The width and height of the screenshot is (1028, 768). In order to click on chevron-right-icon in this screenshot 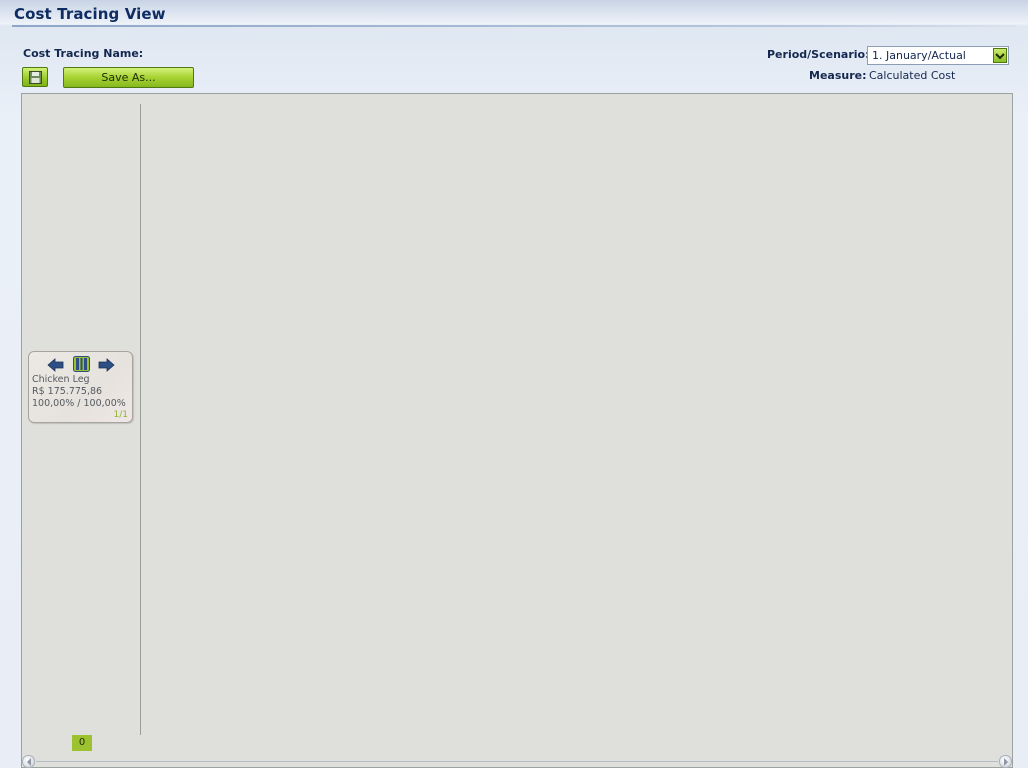, I will do `click(1006, 762)`.